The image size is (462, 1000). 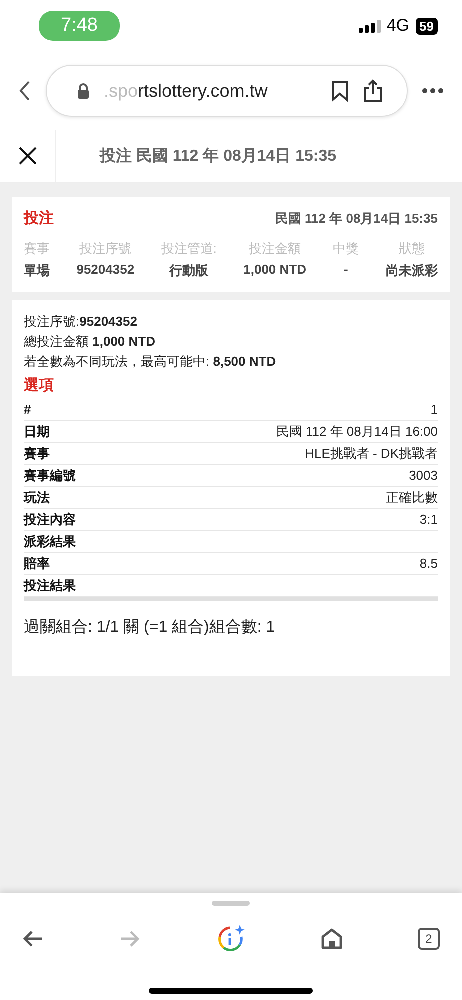 I want to click on row-value: 8.5, so click(x=429, y=563).